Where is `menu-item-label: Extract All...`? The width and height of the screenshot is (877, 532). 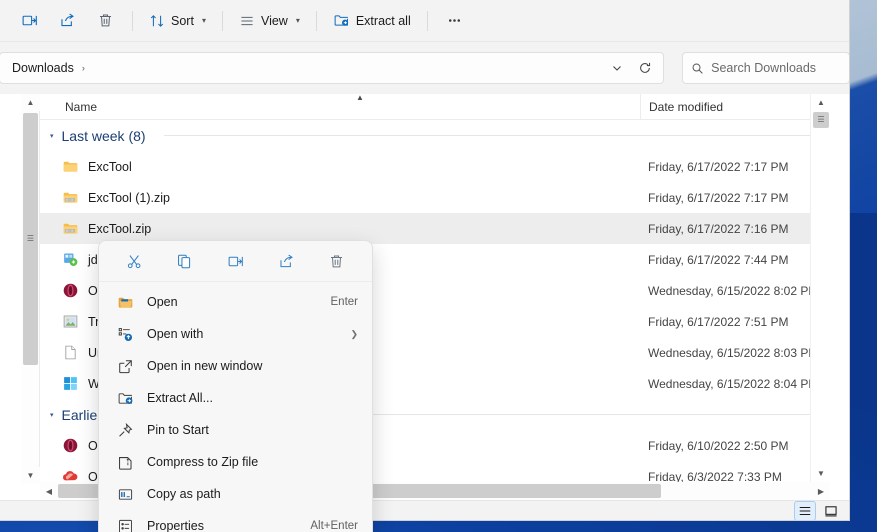
menu-item-label: Extract All... is located at coordinates (180, 398).